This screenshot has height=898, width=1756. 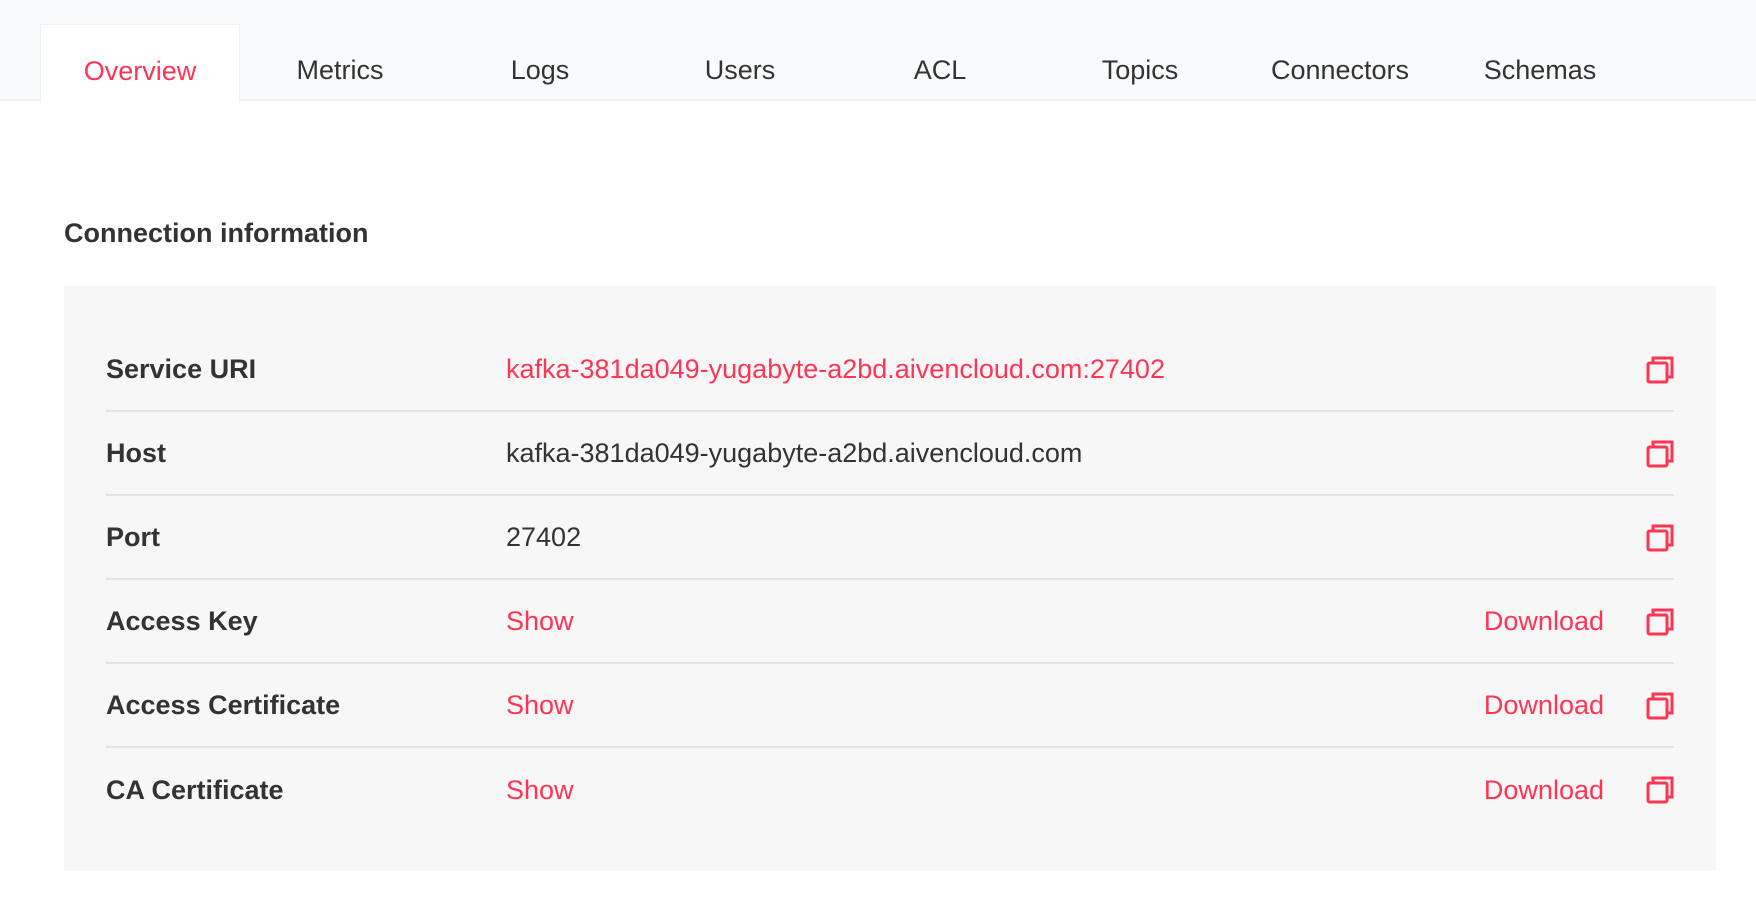 I want to click on row-label: Port, so click(x=133, y=536).